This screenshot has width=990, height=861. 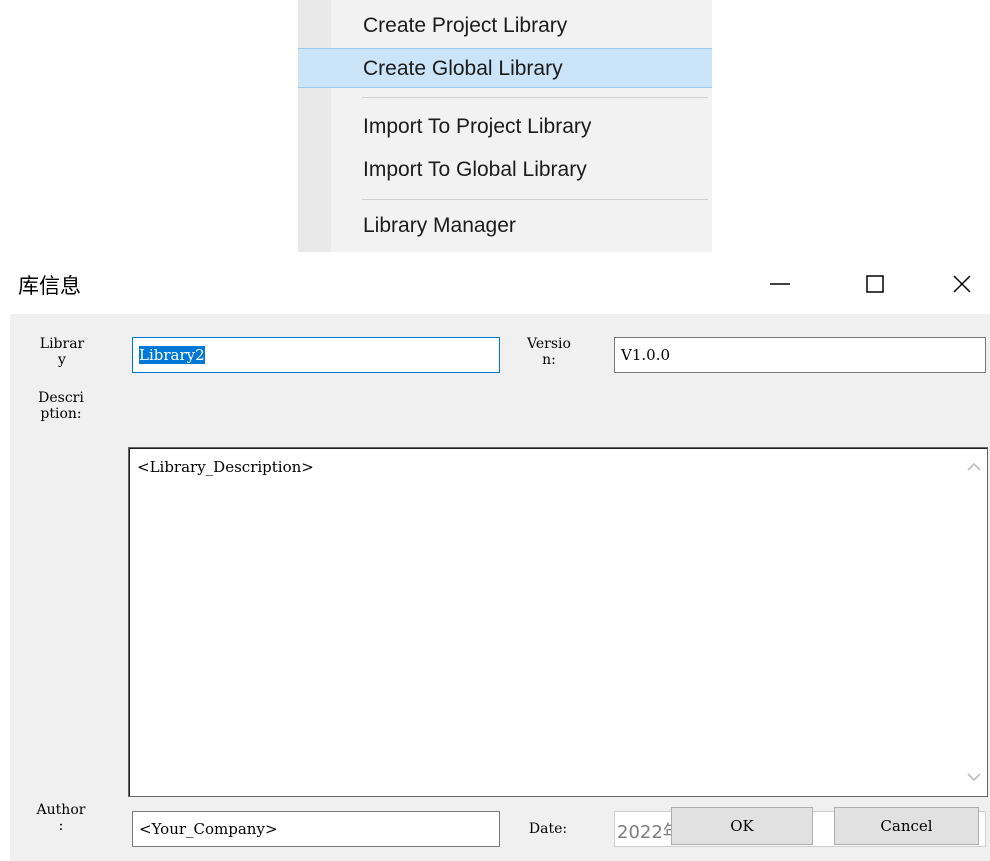 I want to click on menu-item-library-manager: Library Manager, so click(x=521, y=226).